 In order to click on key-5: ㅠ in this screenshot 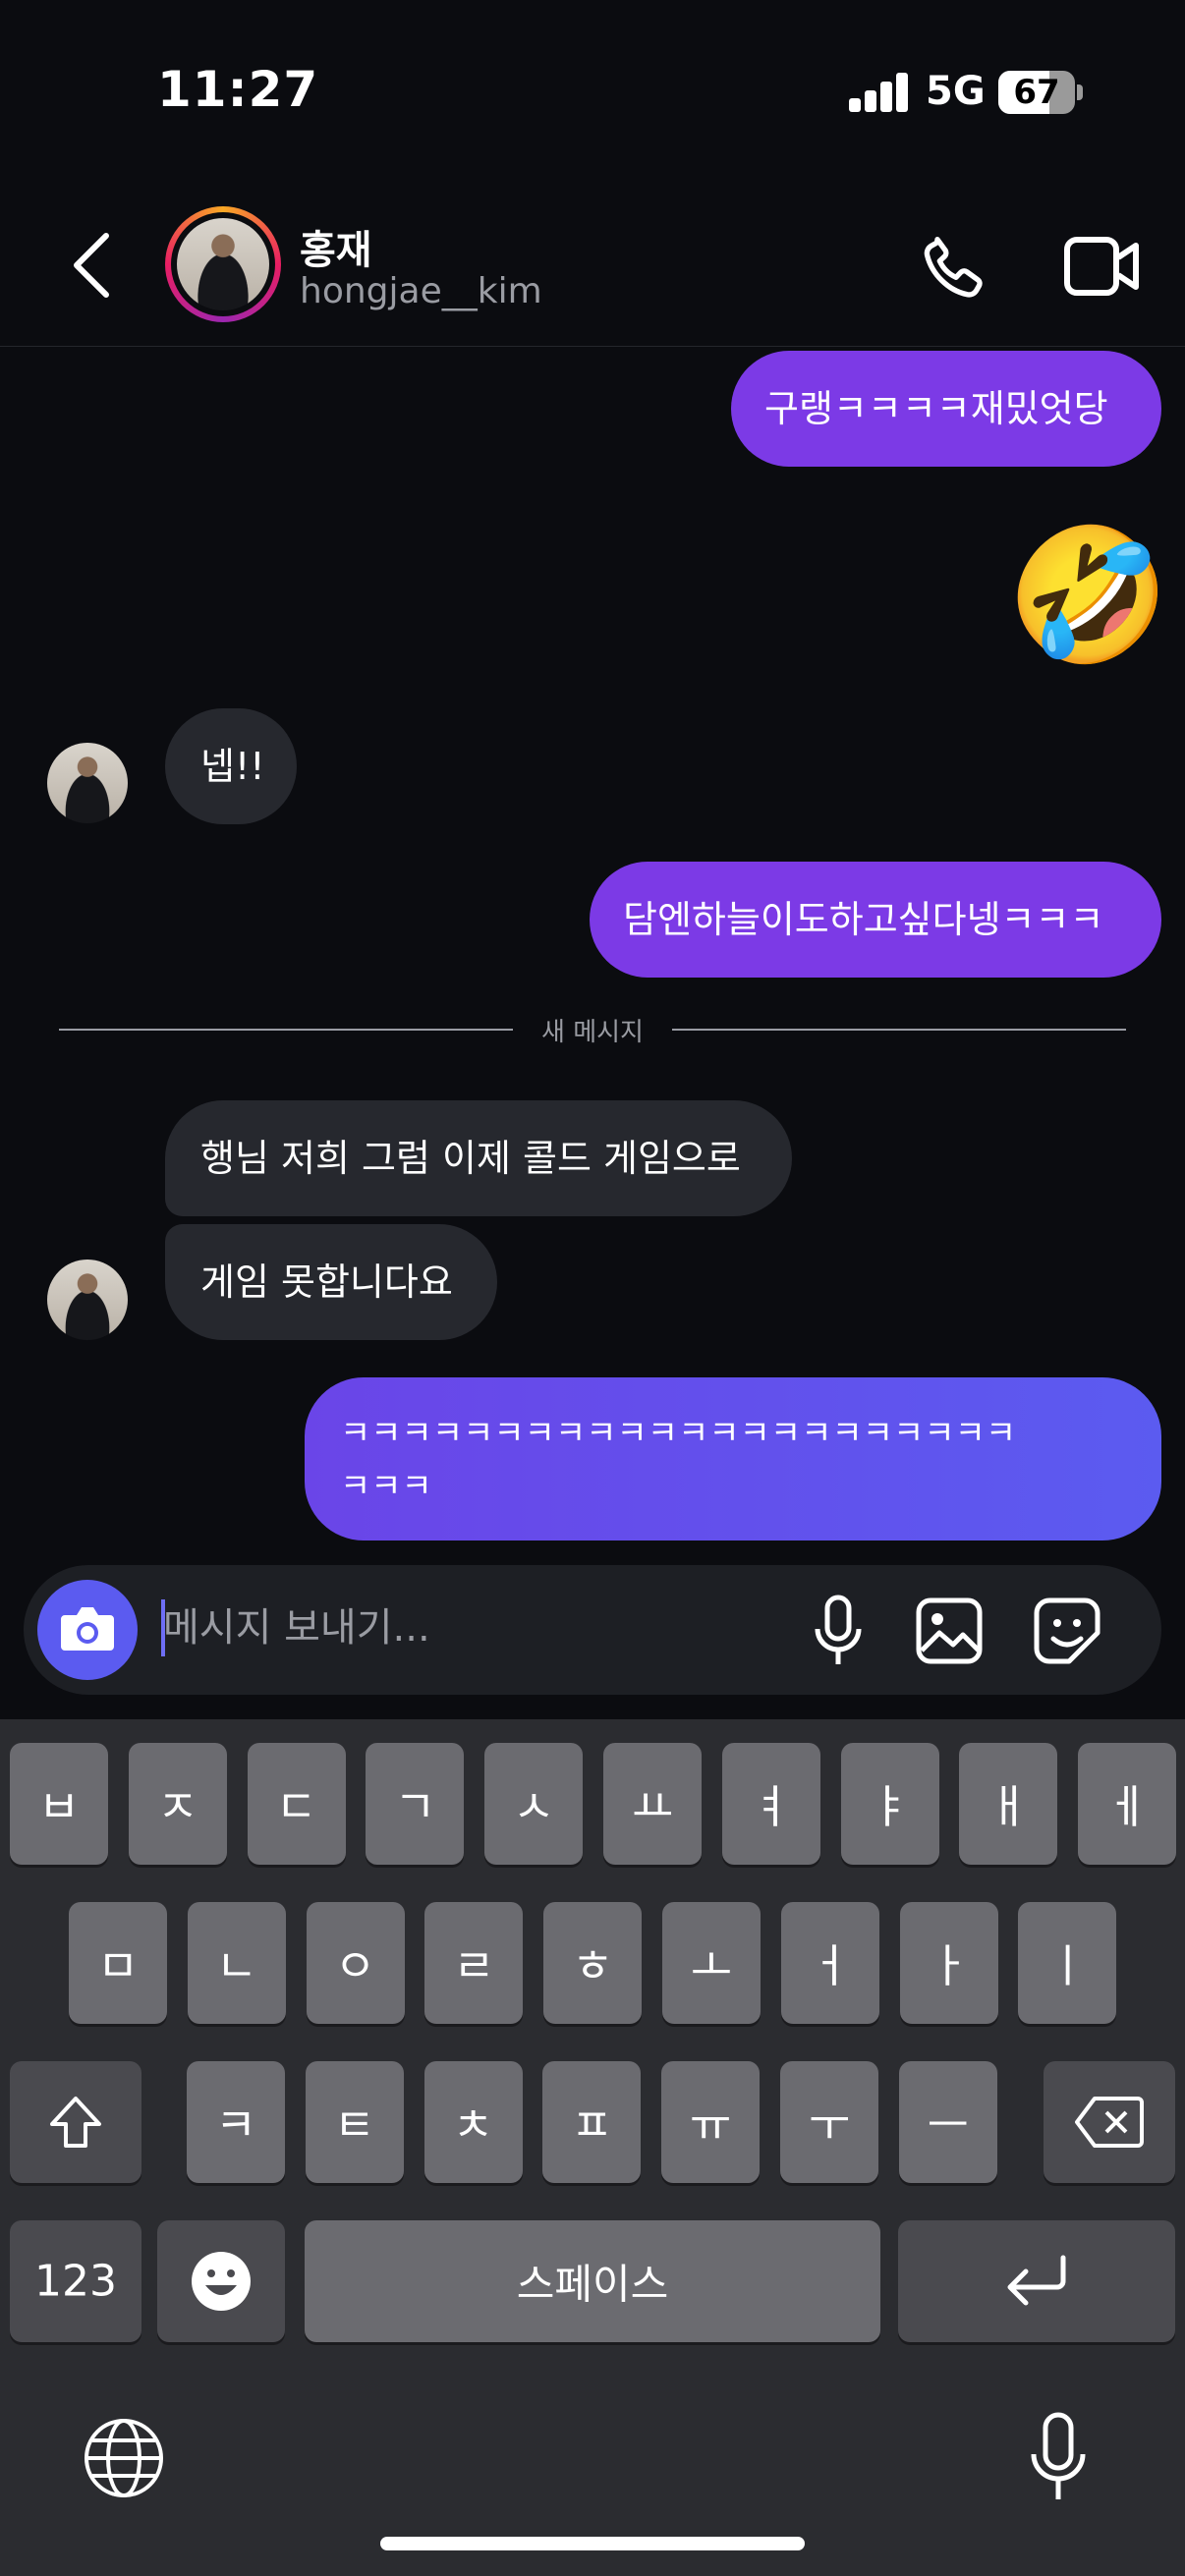, I will do `click(711, 2122)`.